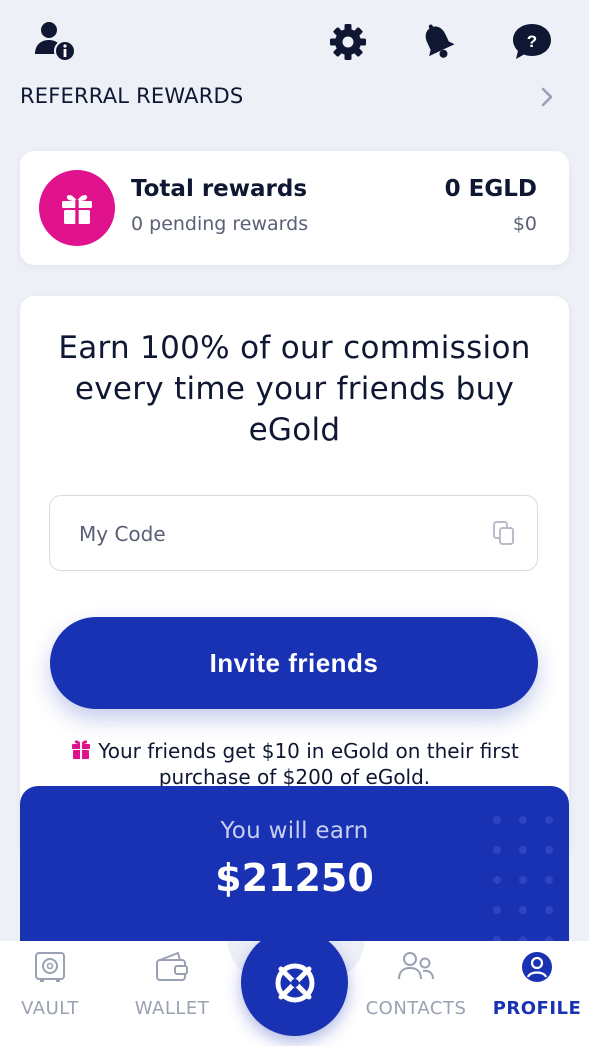 Image resolution: width=589 pixels, height=1046 pixels. I want to click on rewards-usd-value: $0, so click(524, 224).